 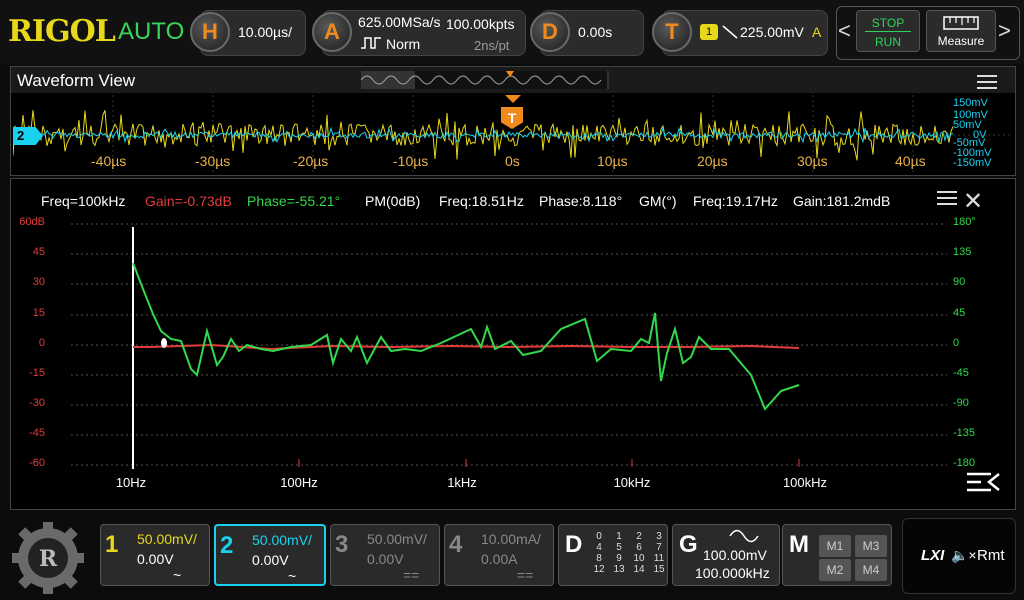 I want to click on collapse-menu-icon, so click(x=983, y=483).